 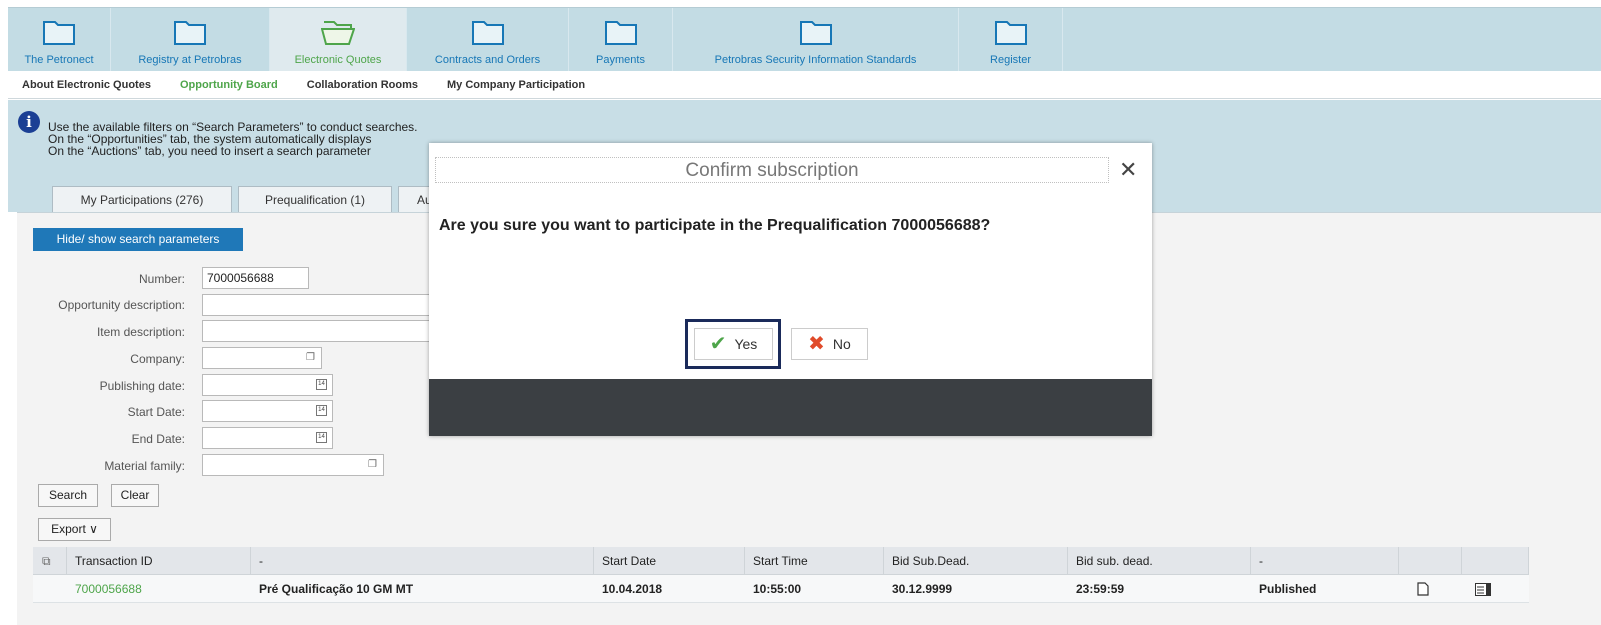 I want to click on yes-button: ✔ Yes, so click(x=733, y=344).